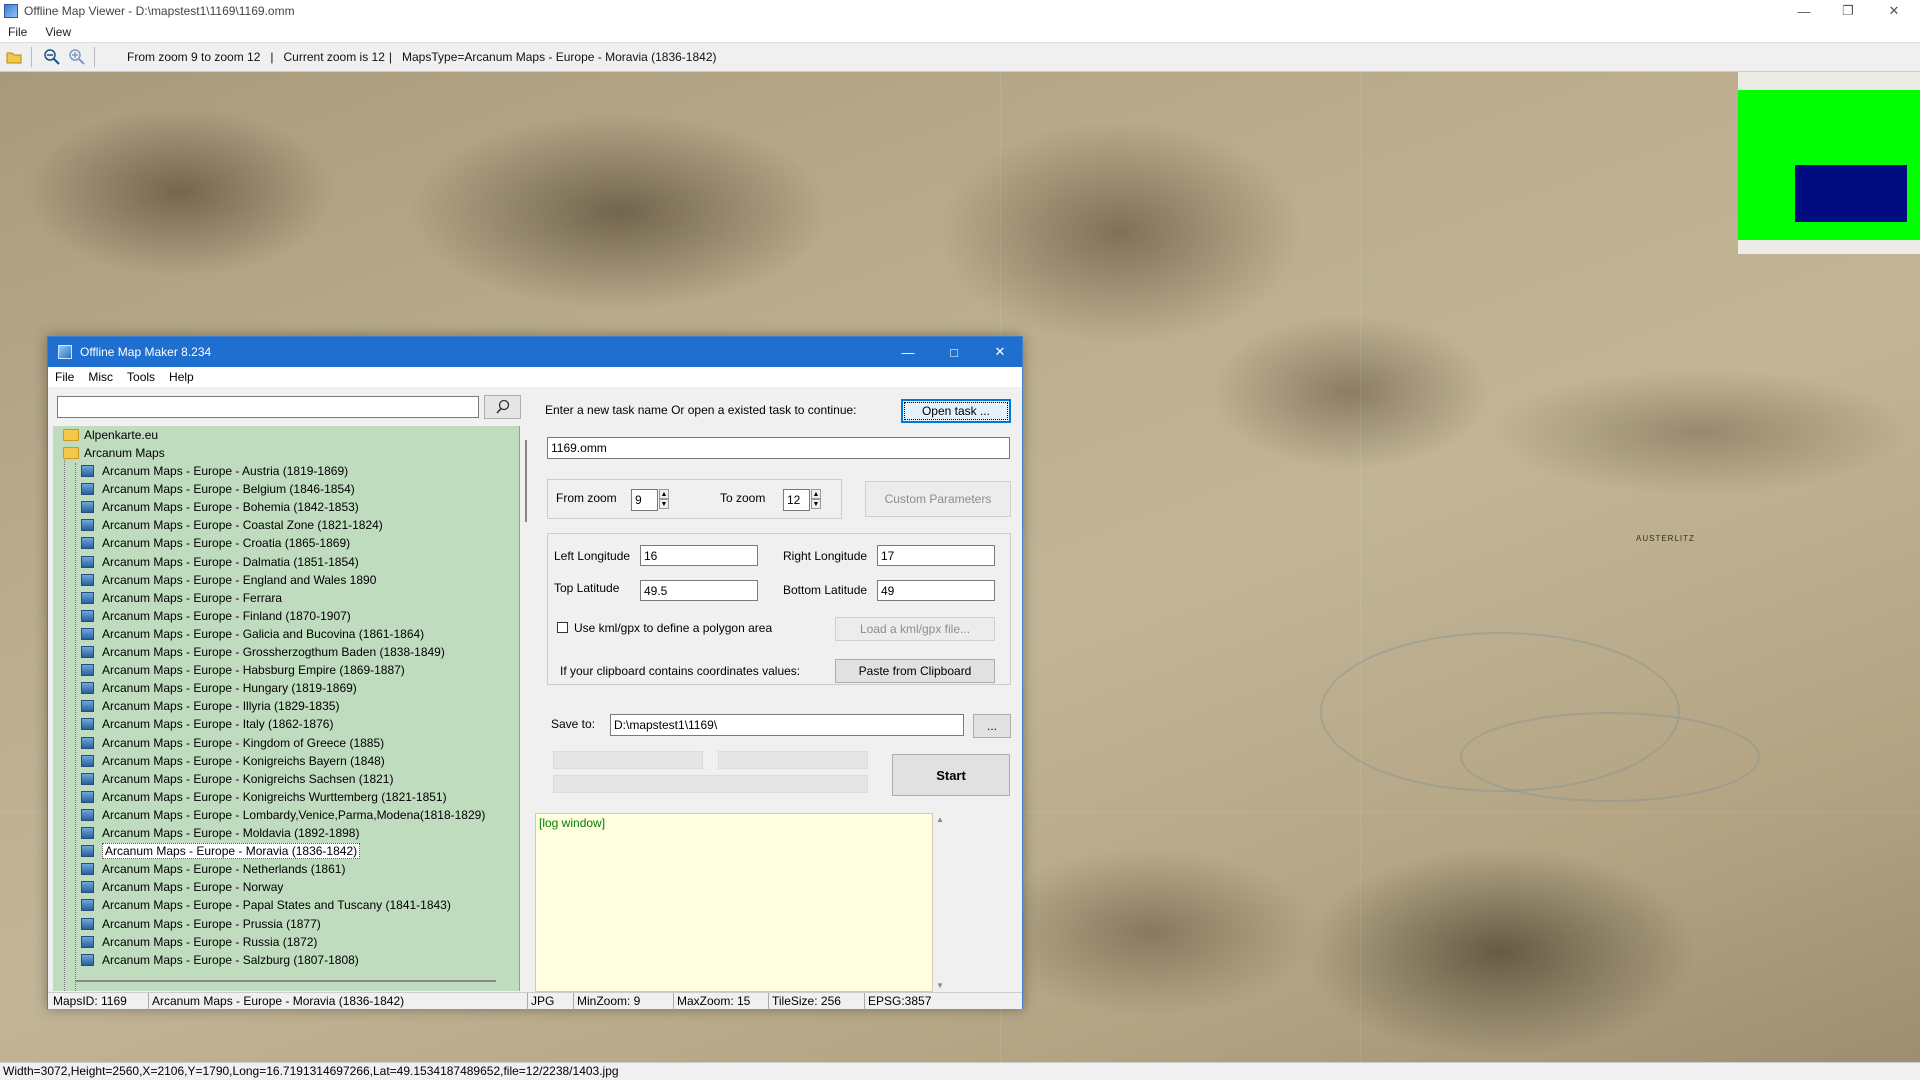  What do you see at coordinates (664, 499) in the screenshot?
I see `from-zoom-stepper: ▲ ▼` at bounding box center [664, 499].